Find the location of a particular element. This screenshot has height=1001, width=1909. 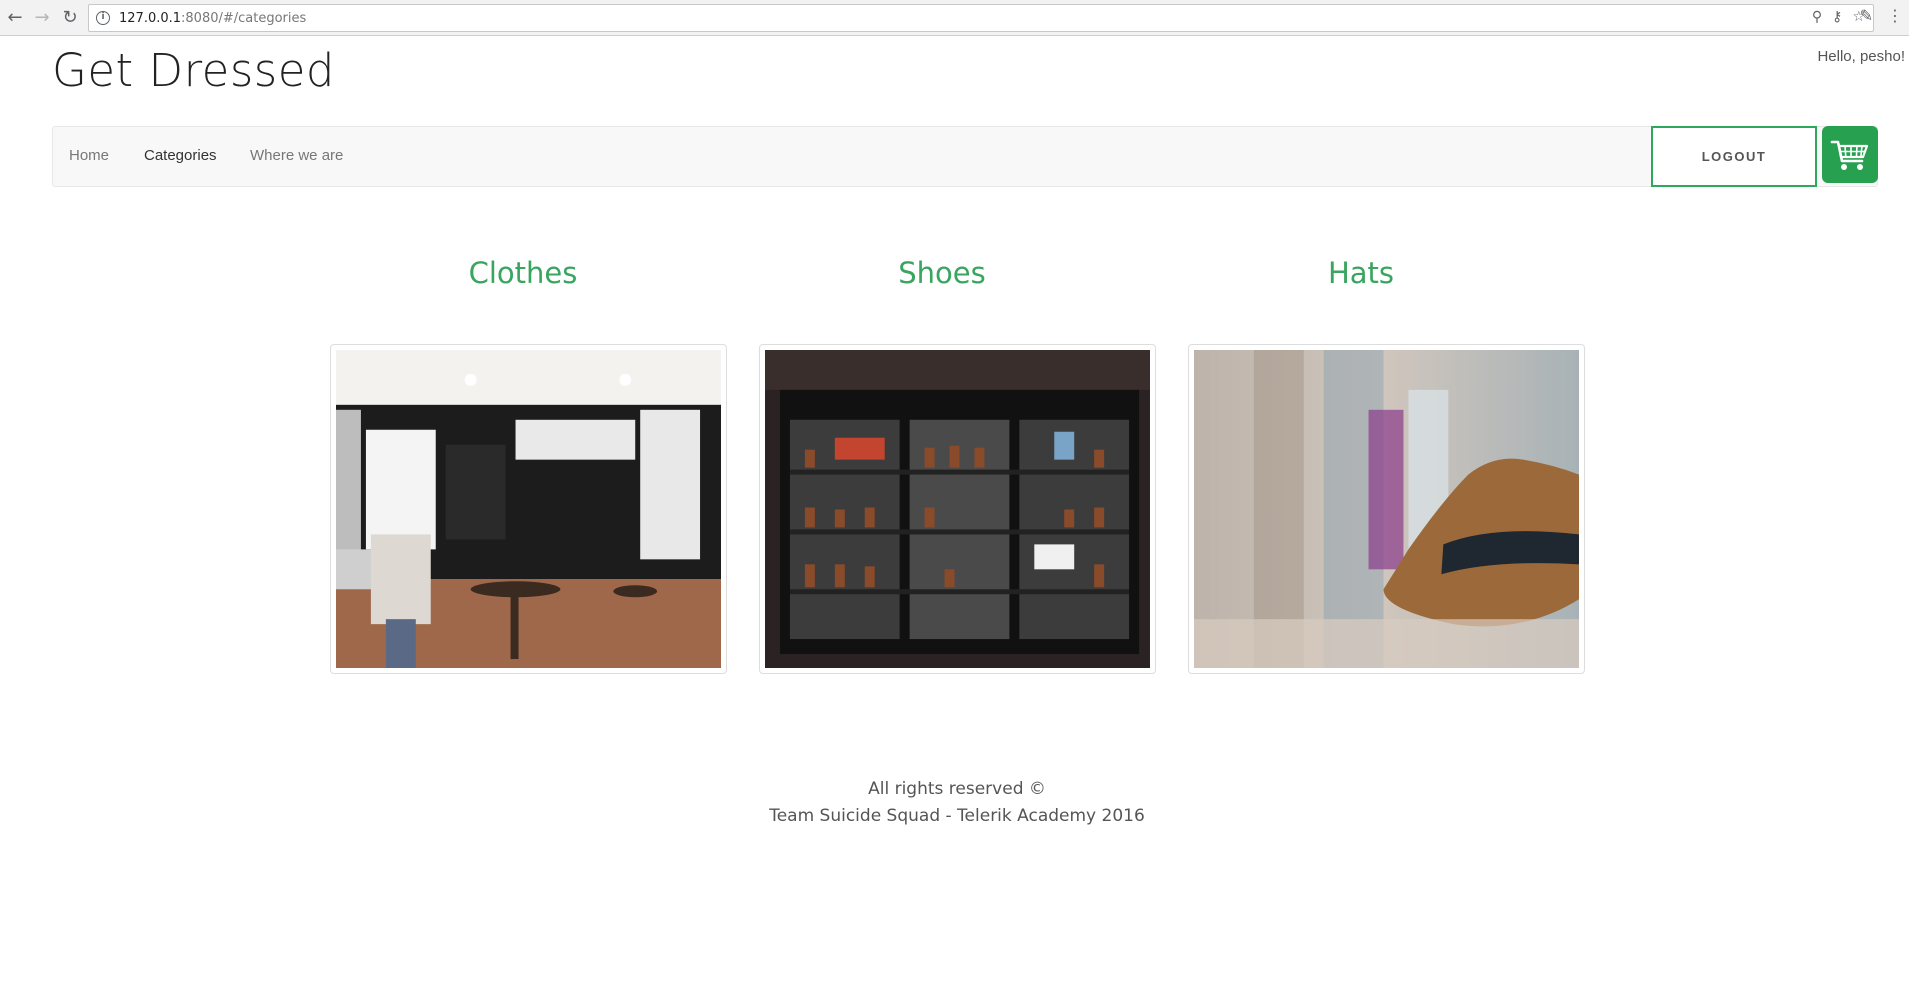

clothes-image is located at coordinates (528, 509).